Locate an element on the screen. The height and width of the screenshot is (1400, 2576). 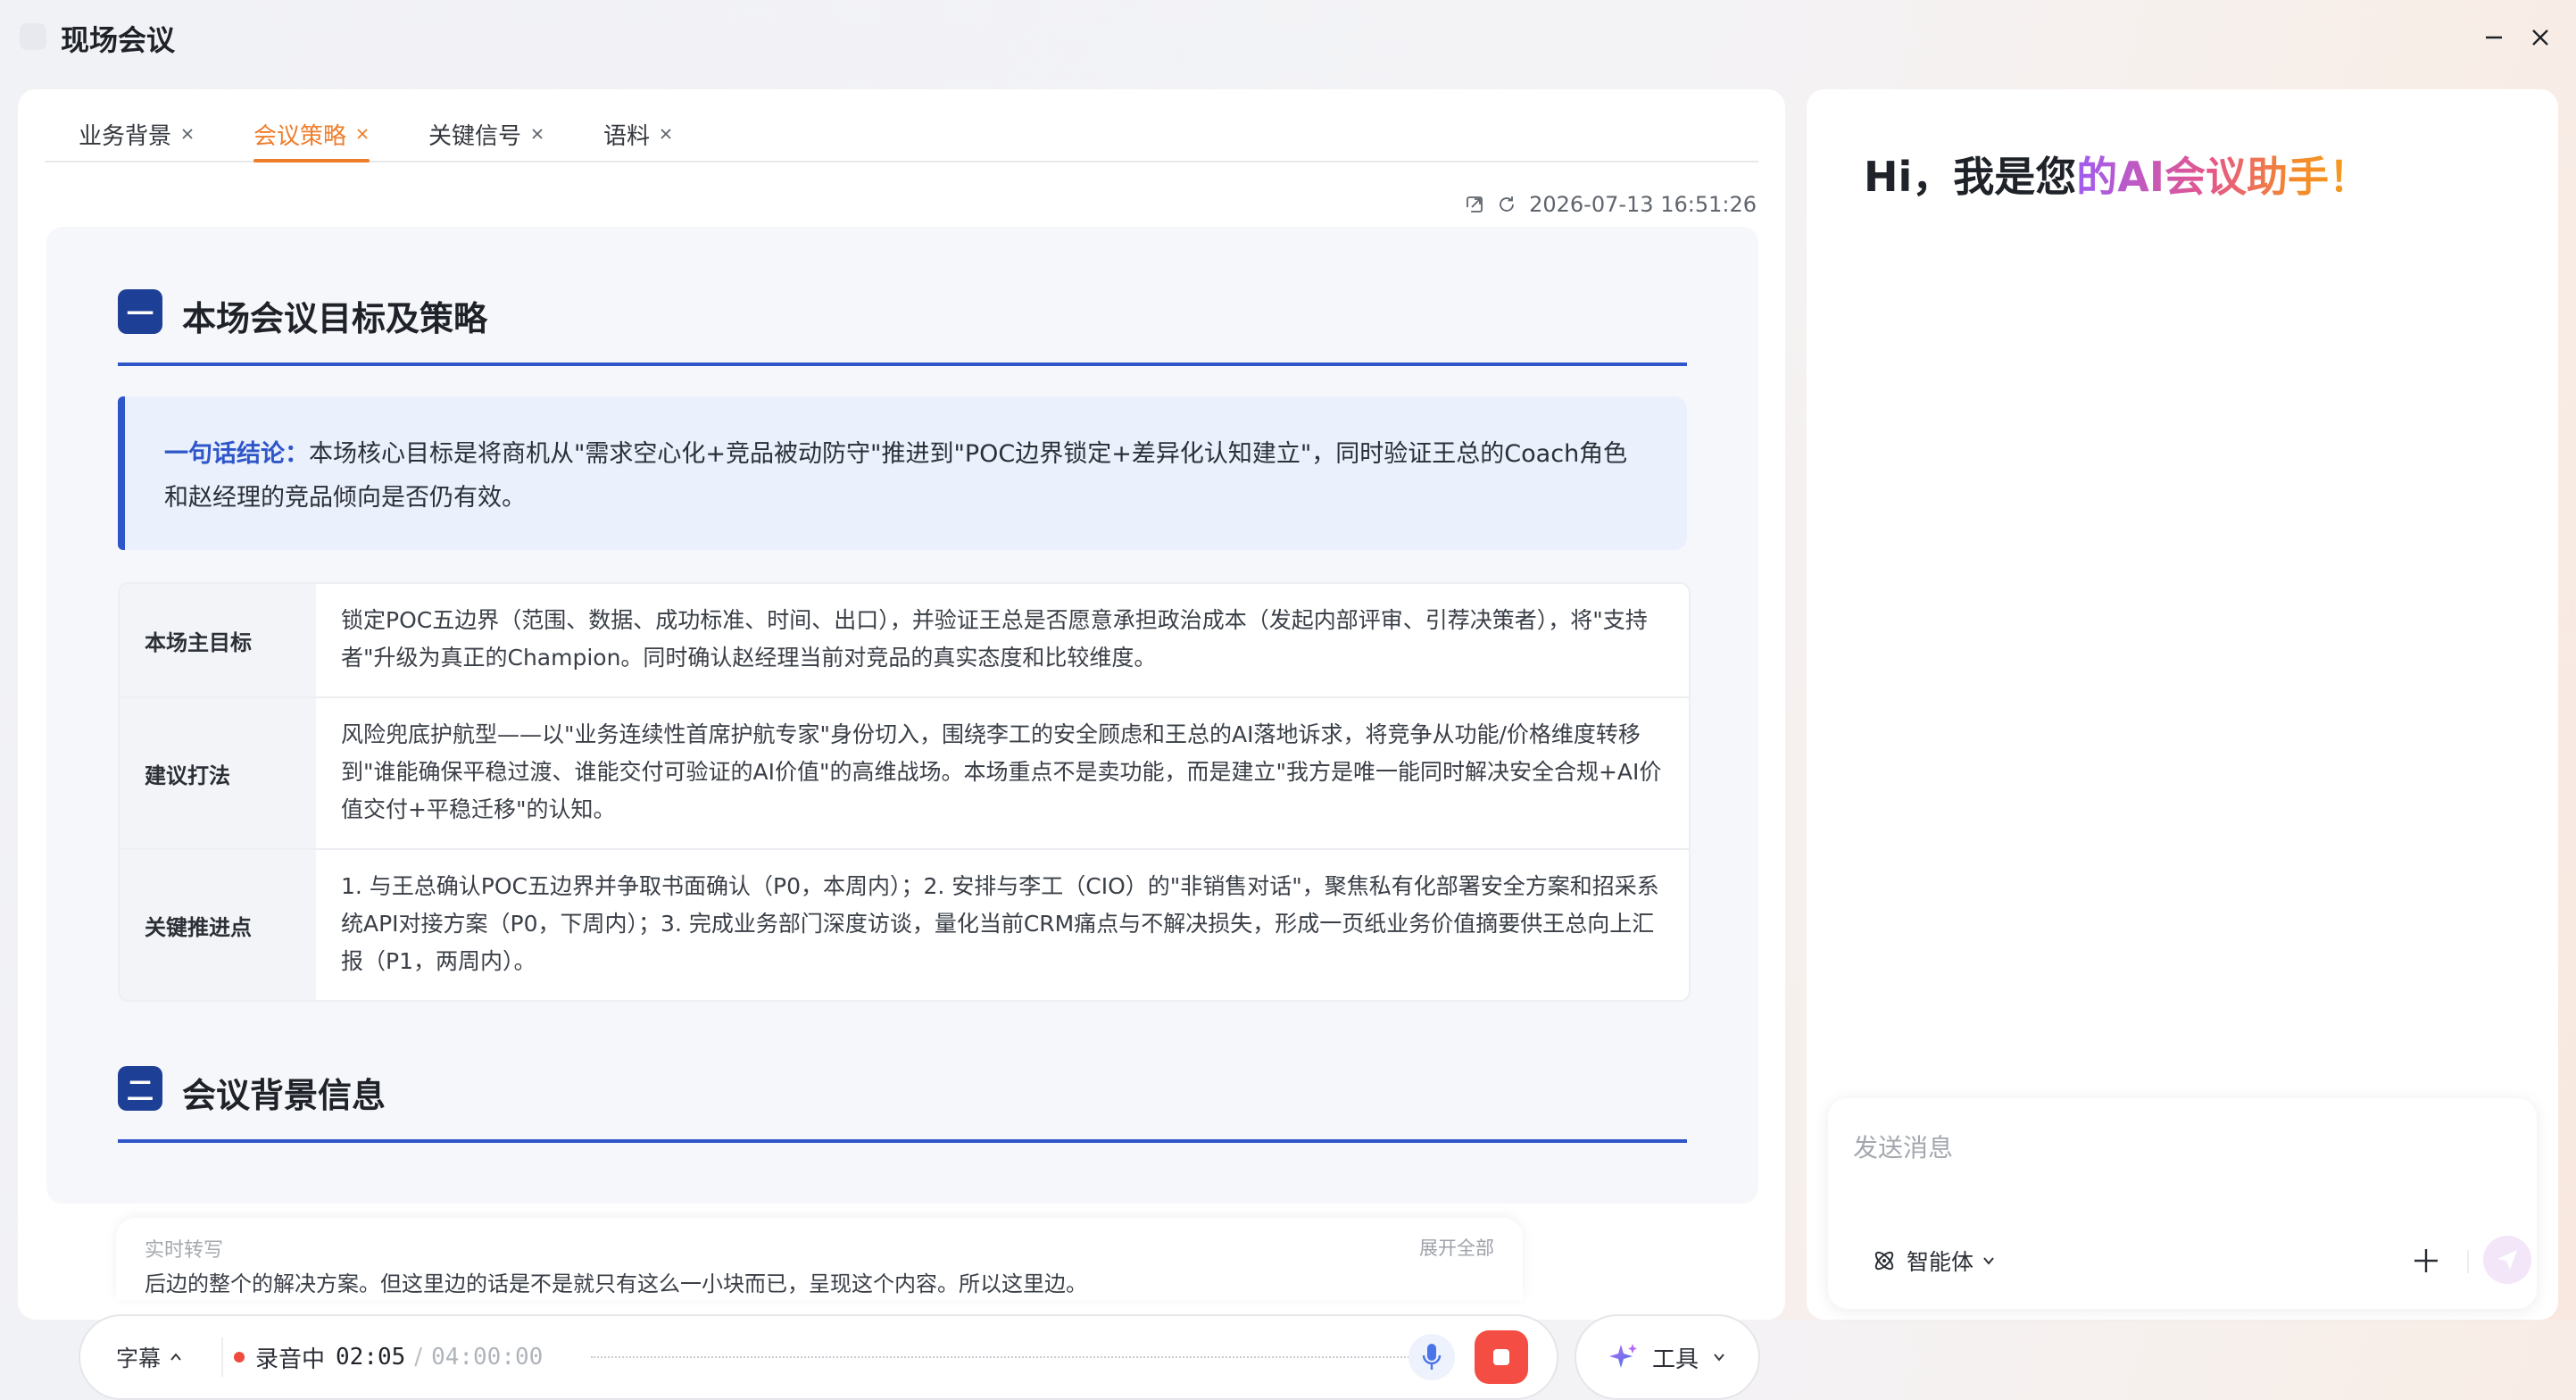
chevron-up-icon is located at coordinates (176, 1357).